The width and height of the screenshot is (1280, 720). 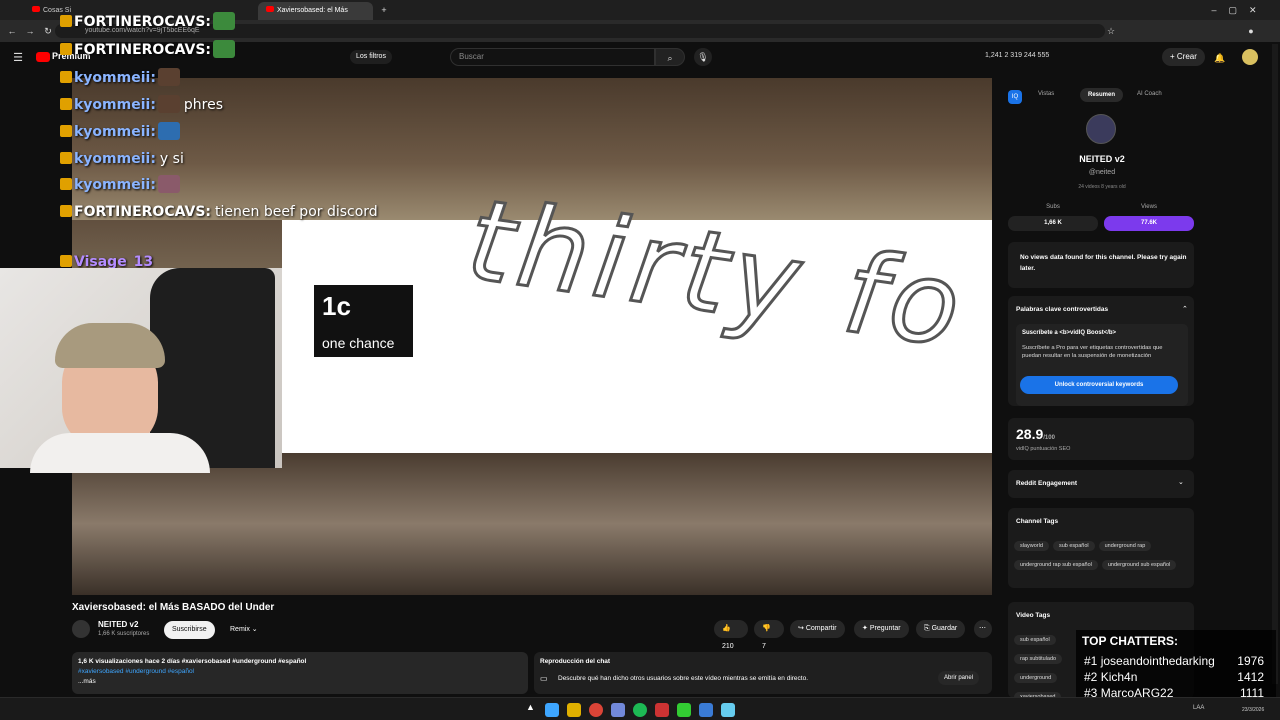 I want to click on one-chance-logo: 1c one chance, so click(x=363, y=321).